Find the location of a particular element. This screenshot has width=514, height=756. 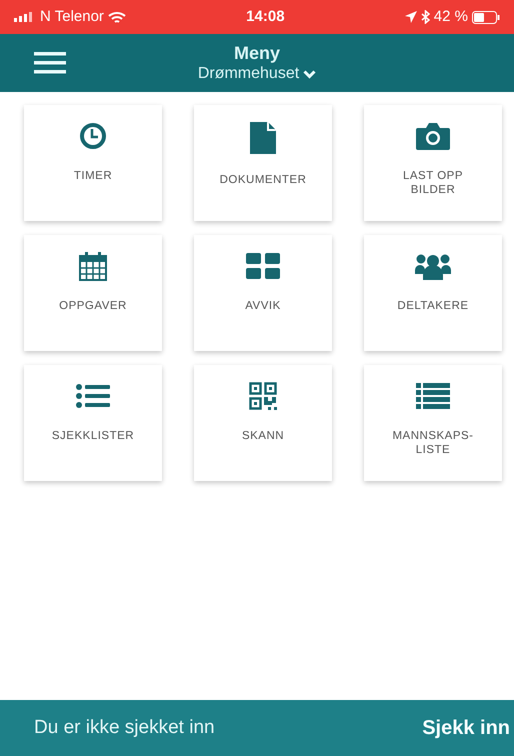

bluetooth-icon is located at coordinates (425, 17).